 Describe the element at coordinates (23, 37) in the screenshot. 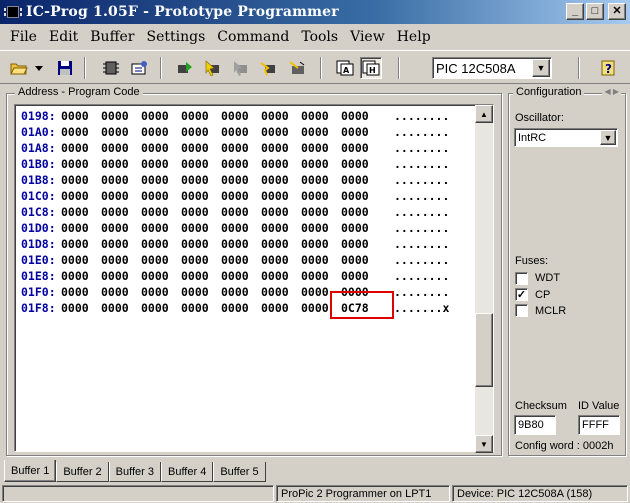

I see `menu-file: File` at that location.